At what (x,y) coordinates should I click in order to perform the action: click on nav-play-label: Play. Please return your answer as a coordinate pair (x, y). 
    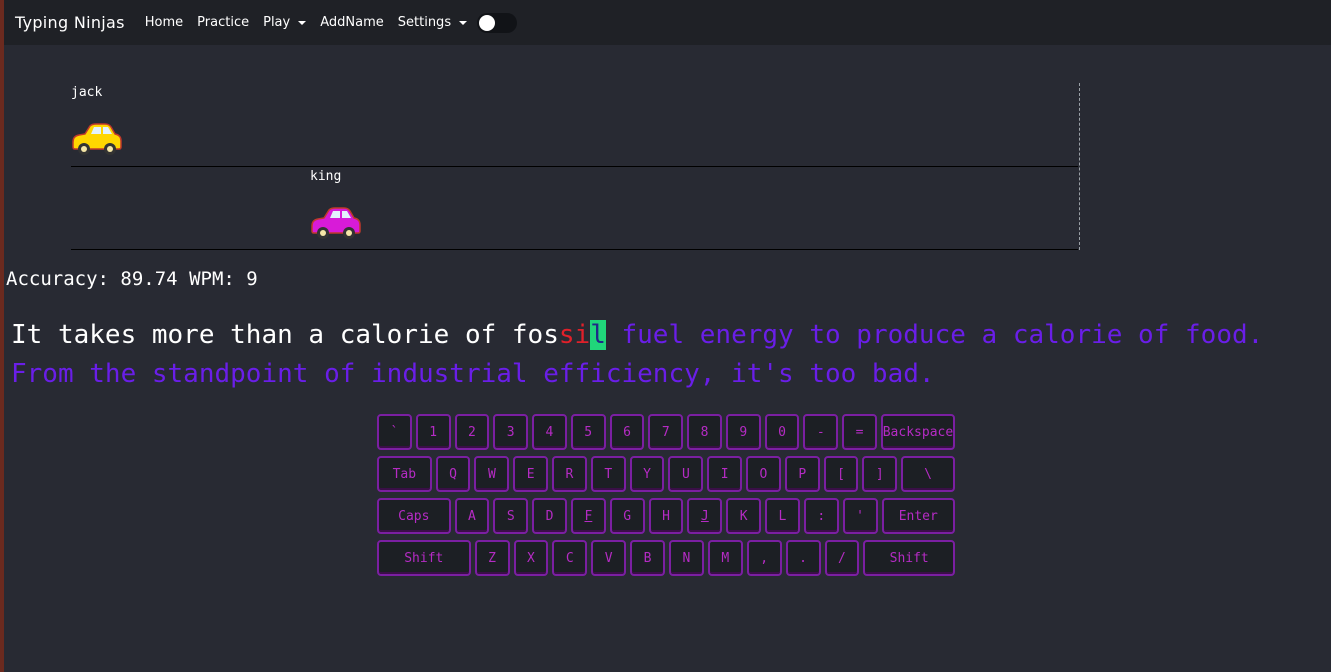
    Looking at the image, I should click on (277, 22).